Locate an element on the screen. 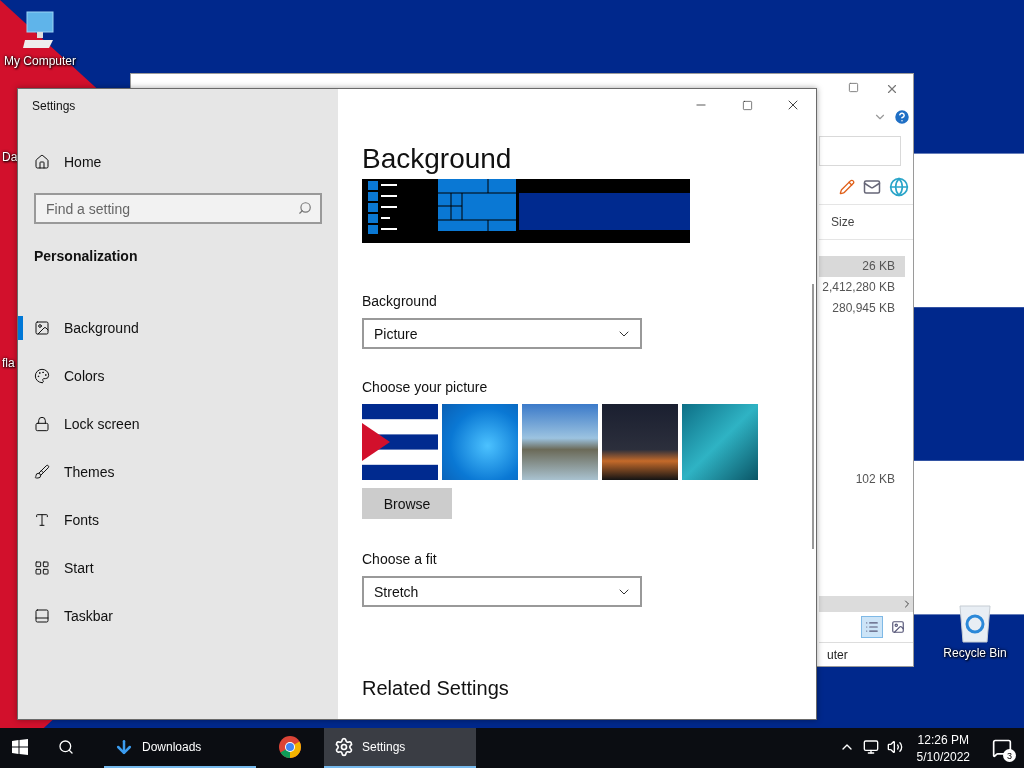 The height and width of the screenshot is (768, 1024). size-cell-text: 2,412,280 KB is located at coordinates (858, 287).